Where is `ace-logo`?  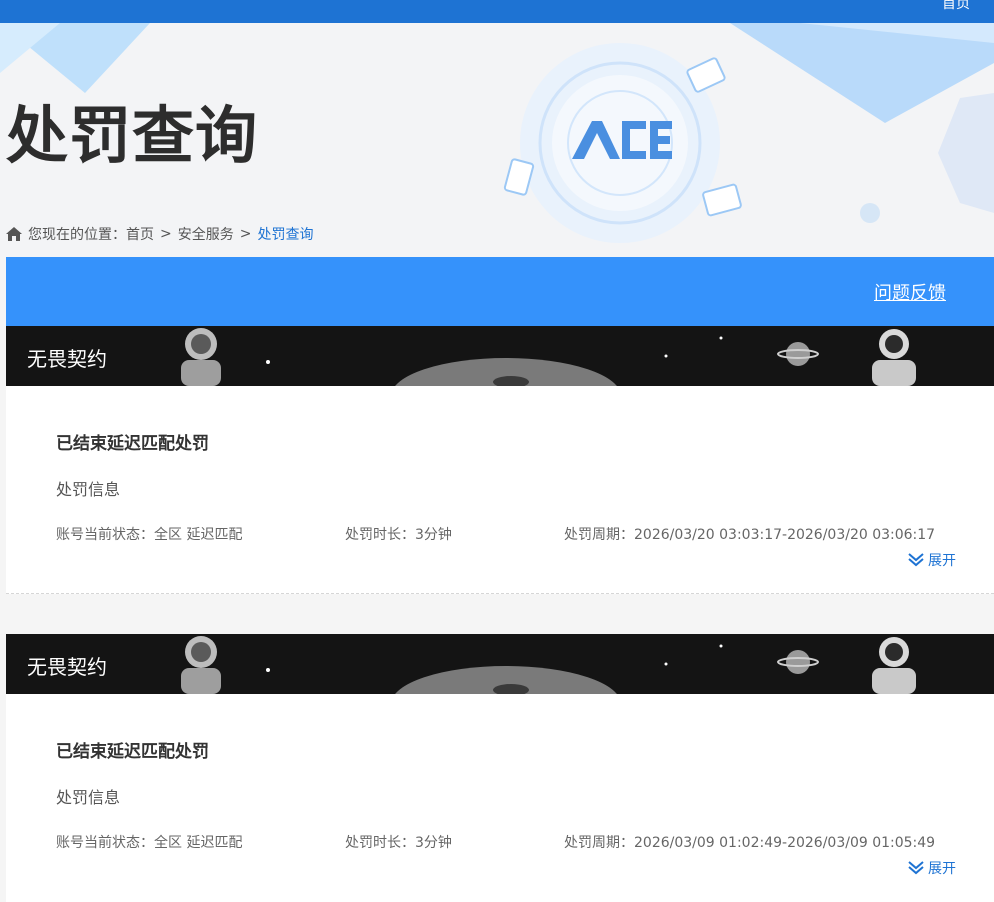
ace-logo is located at coordinates (622, 140).